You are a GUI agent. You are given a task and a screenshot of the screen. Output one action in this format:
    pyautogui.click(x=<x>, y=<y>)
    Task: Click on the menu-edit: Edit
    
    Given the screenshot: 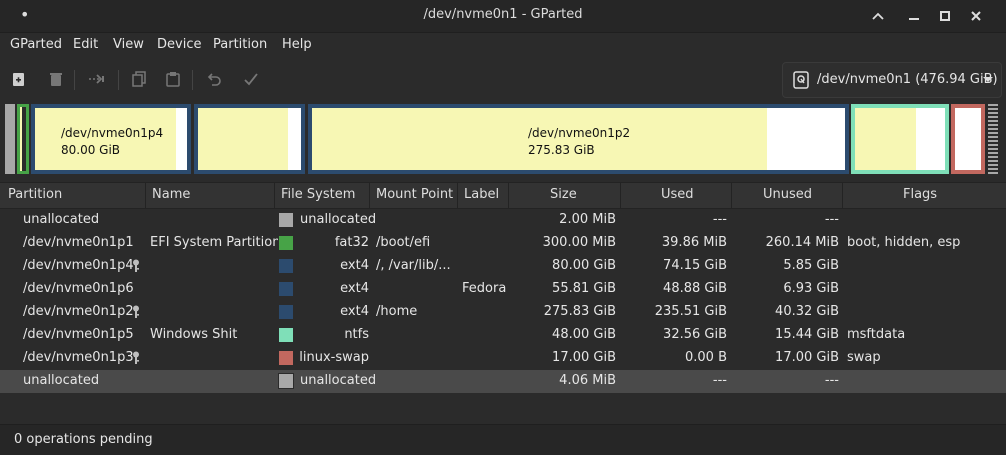 What is the action you would take?
    pyautogui.click(x=85, y=44)
    